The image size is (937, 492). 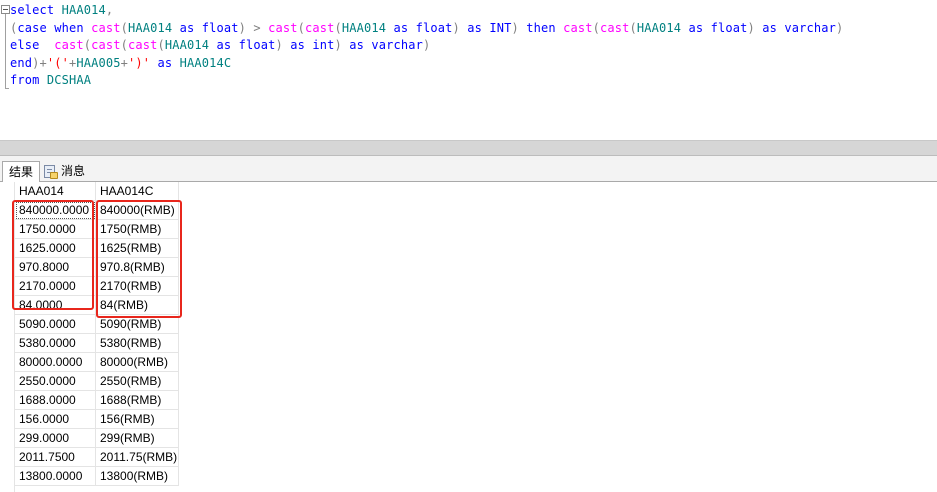 I want to click on cell-haa014c: 2550(RMB), so click(x=137, y=381).